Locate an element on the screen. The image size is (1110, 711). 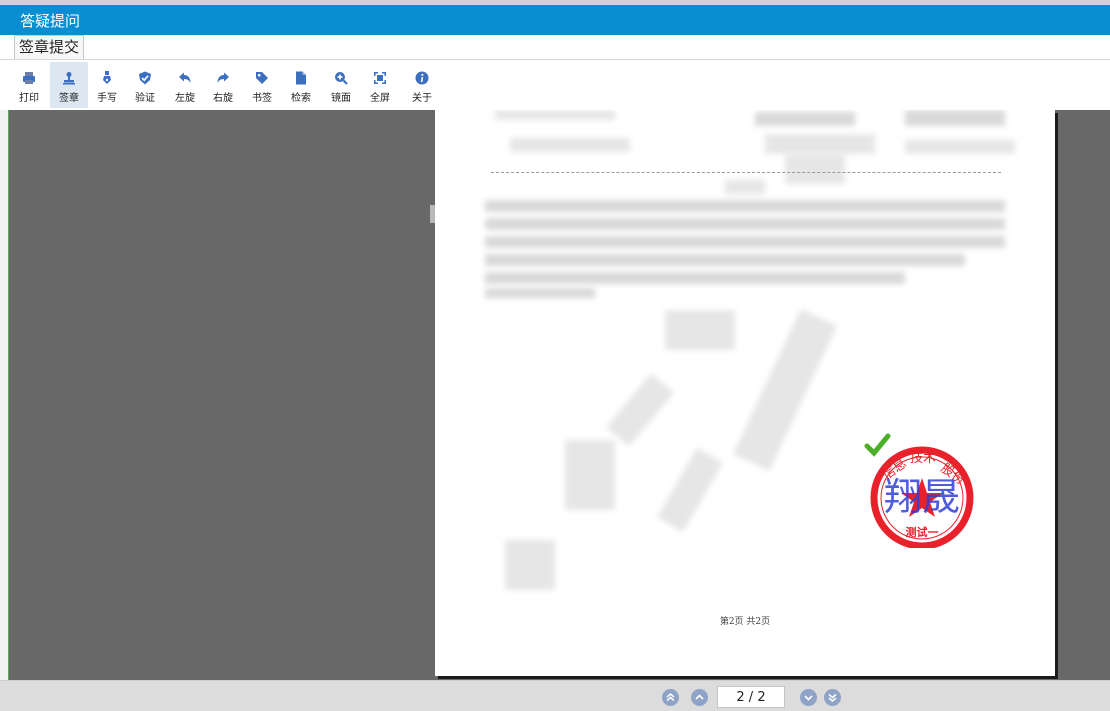
last-page-button is located at coordinates (832, 697).